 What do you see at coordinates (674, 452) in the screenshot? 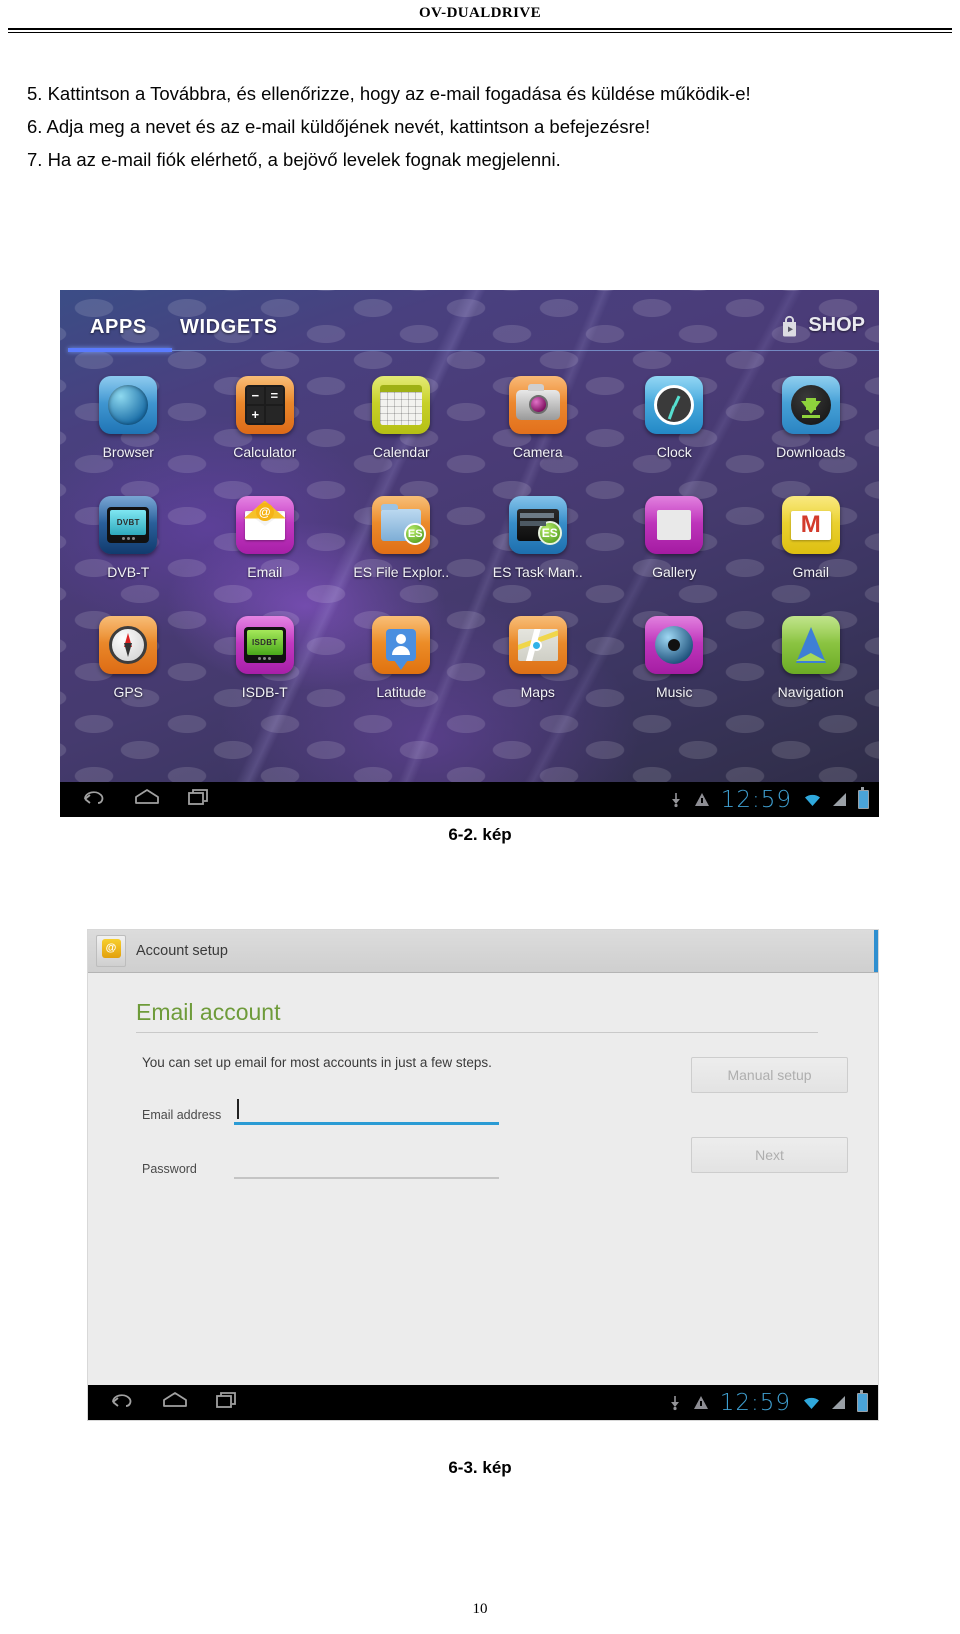
I see `app-label: Clock` at bounding box center [674, 452].